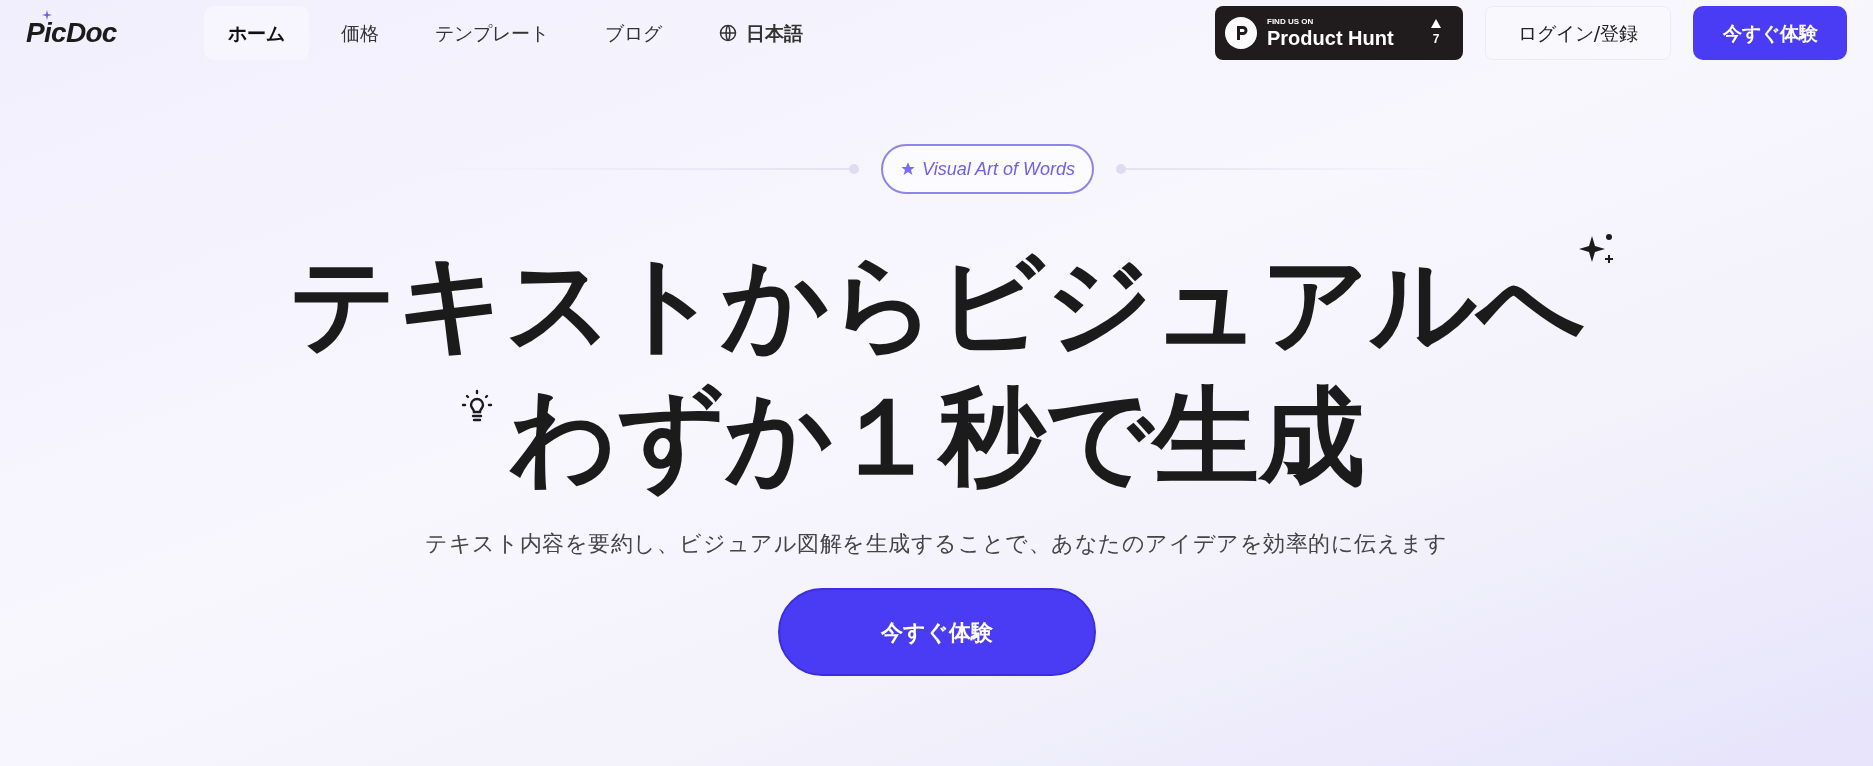  What do you see at coordinates (936, 304) in the screenshot?
I see `headline: テキストからビジュアルへ` at bounding box center [936, 304].